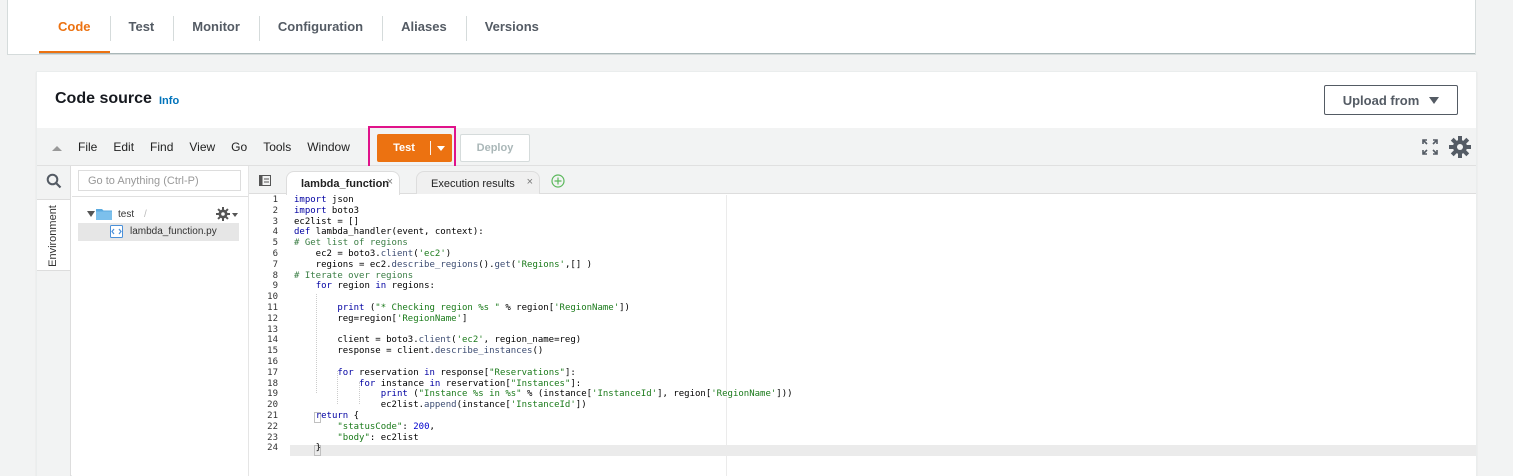  I want to click on code-line: # Get list of regions, so click(351, 243).